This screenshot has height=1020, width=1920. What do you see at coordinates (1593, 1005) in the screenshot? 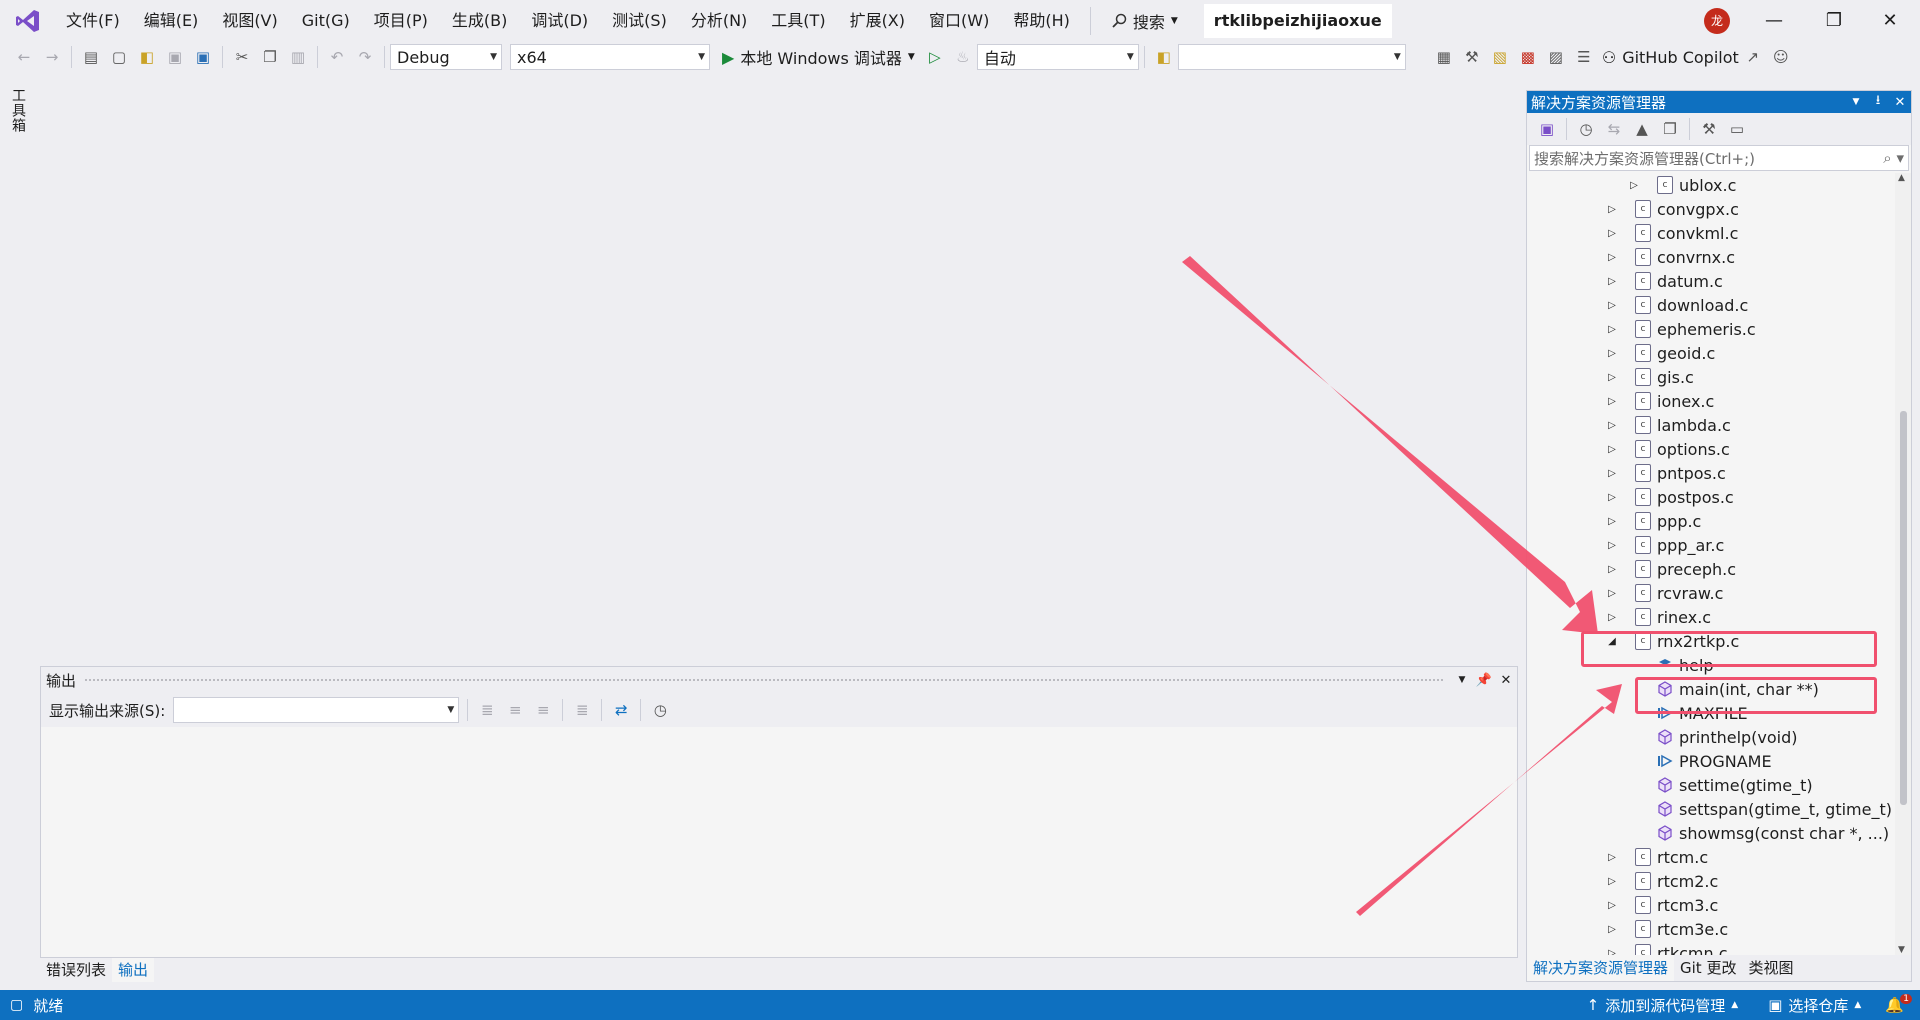
I see `arrow-up-icon: ↑` at bounding box center [1593, 1005].